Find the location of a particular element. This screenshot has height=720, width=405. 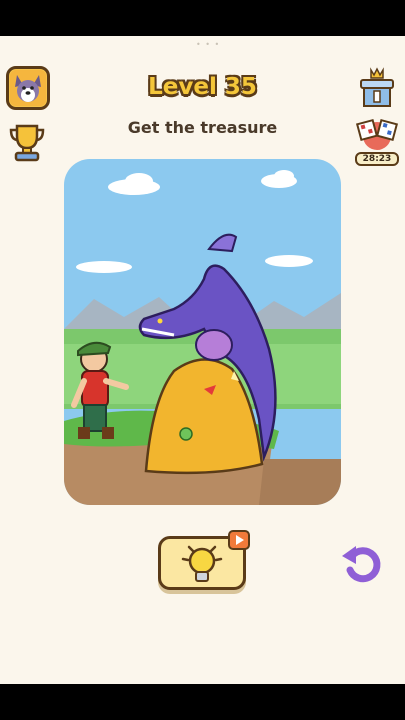

undo-button is located at coordinates (362, 562).